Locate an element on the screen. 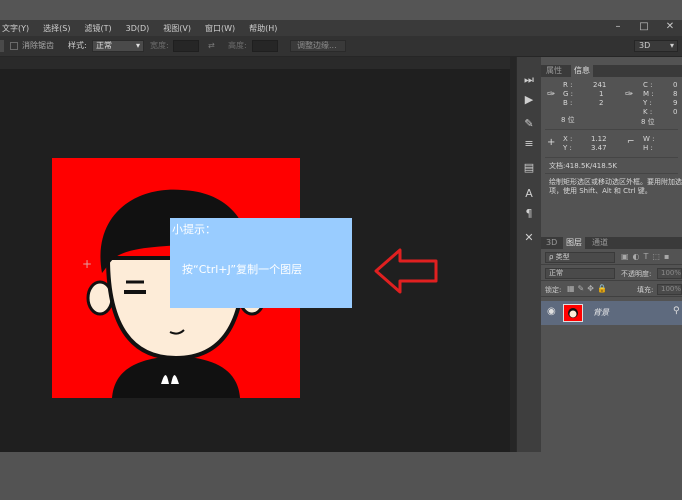 Image resolution: width=682 pixels, height=500 pixels. rgb-bits: 8 位 is located at coordinates (568, 120).